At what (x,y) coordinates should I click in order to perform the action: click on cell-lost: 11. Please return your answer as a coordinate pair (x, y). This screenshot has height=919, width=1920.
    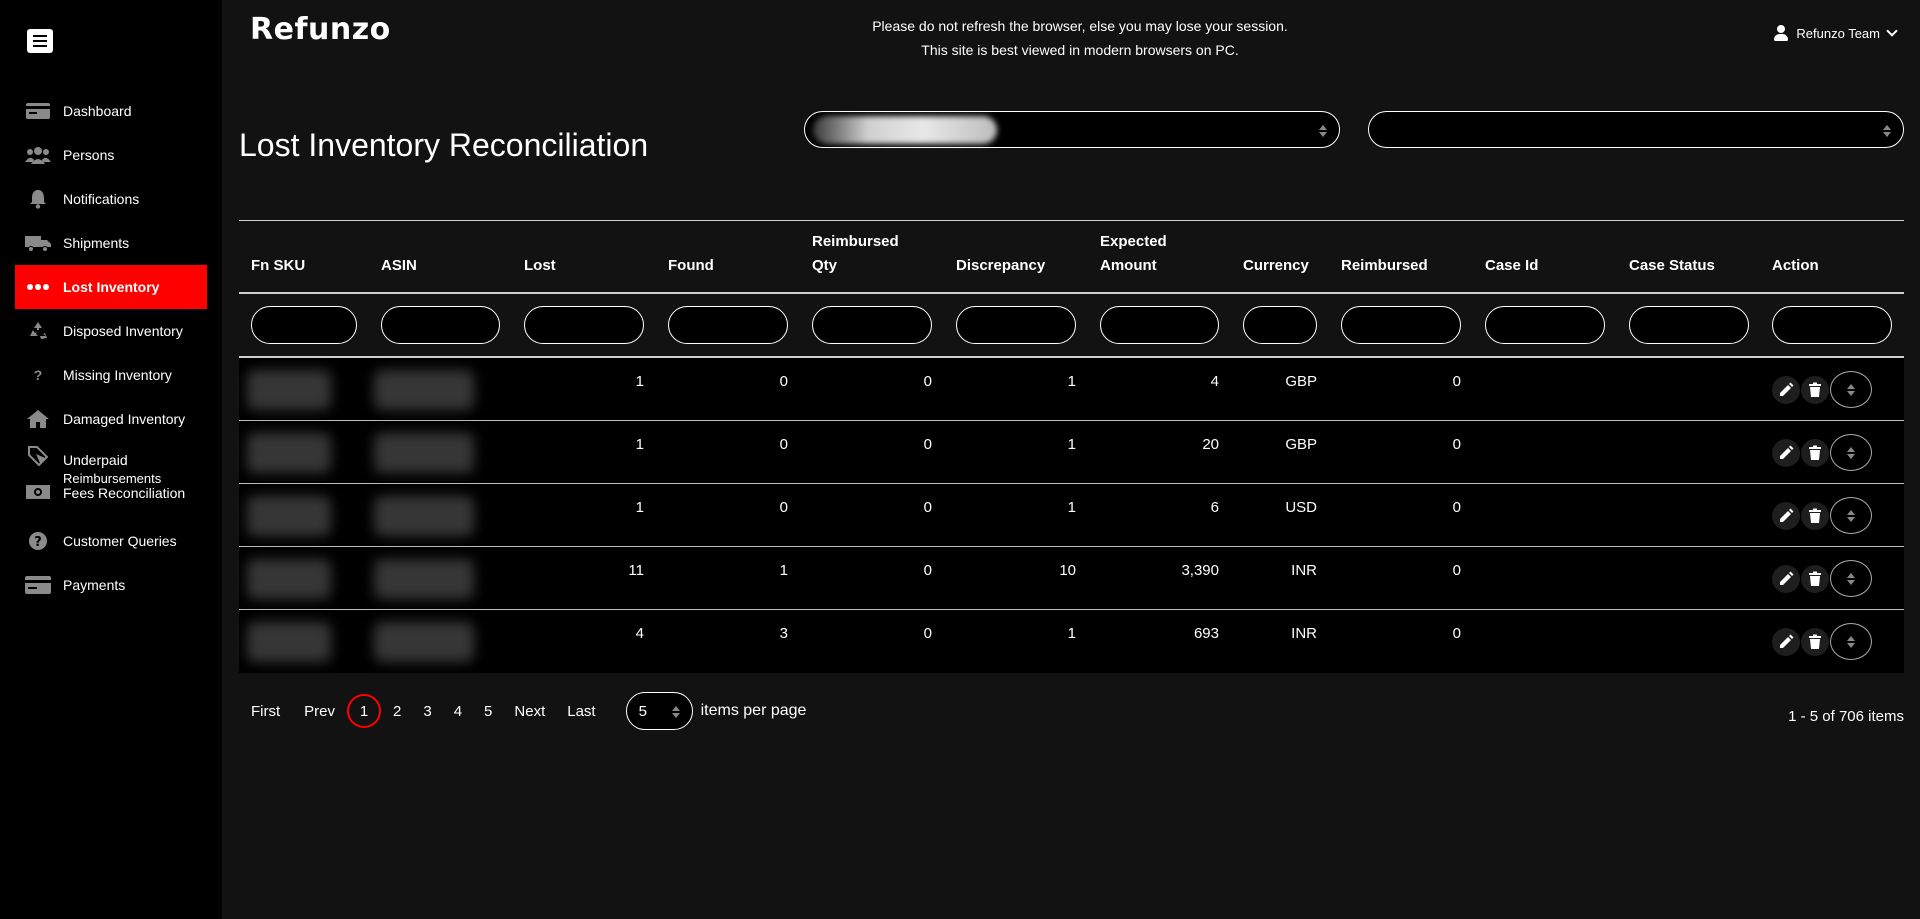
    Looking at the image, I should click on (636, 570).